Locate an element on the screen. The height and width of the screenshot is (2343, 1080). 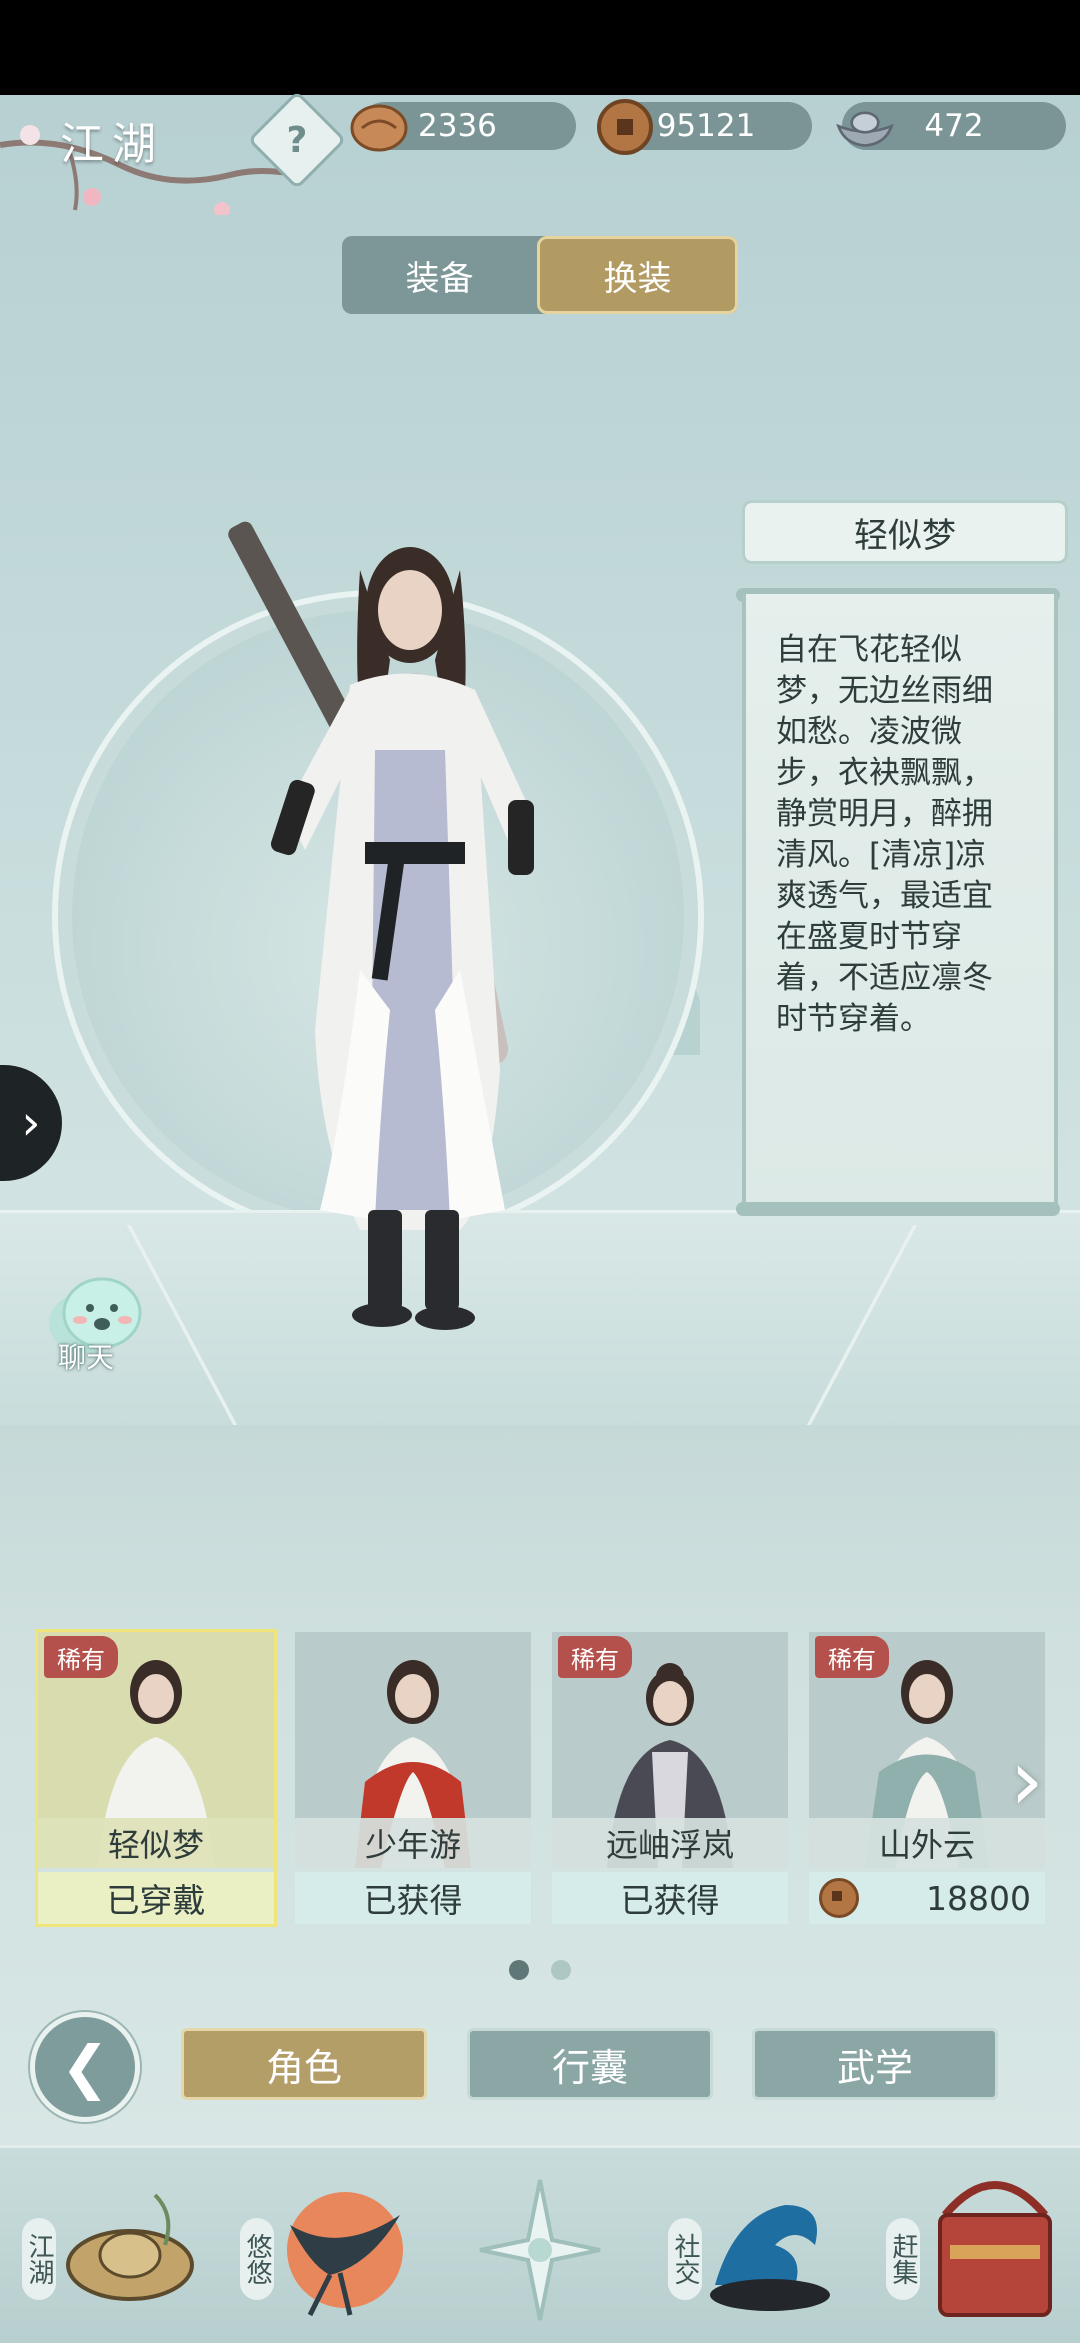
nav-label-jianghu: 江湖 is located at coordinates (39, 2259).